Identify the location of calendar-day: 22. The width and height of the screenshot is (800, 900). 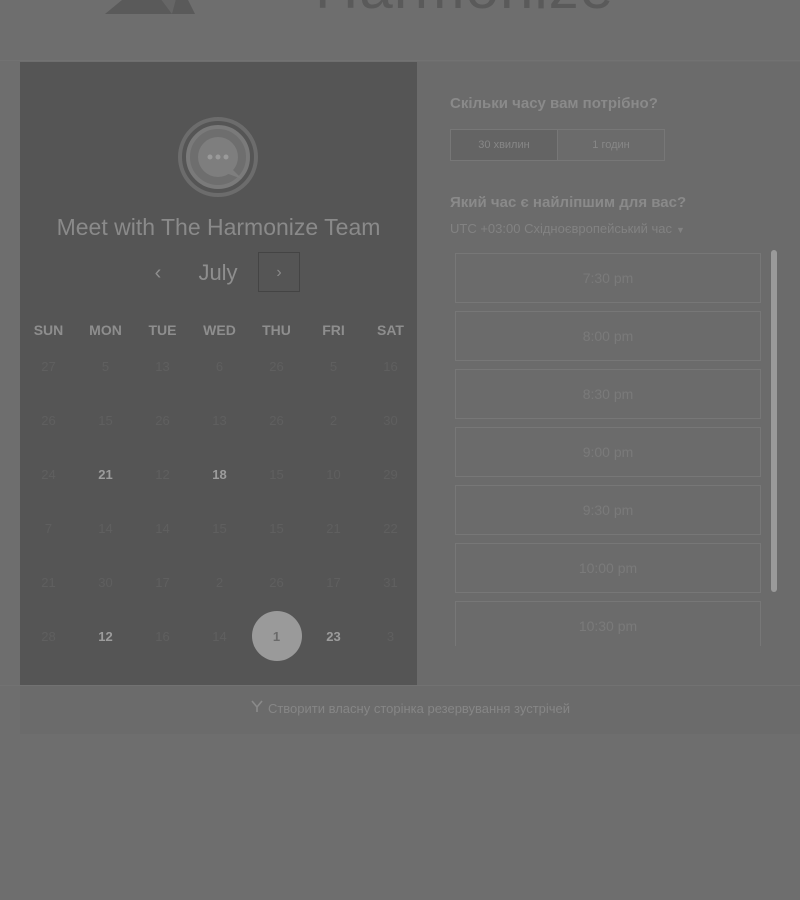
(390, 528).